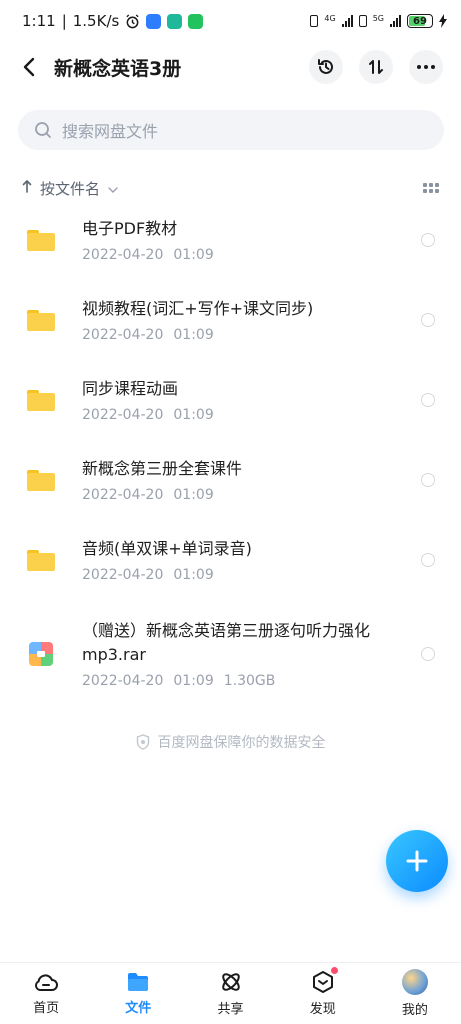 The height and width of the screenshot is (1024, 461). Describe the element at coordinates (46, 1008) in the screenshot. I see `tab-home-label: 首页` at that location.